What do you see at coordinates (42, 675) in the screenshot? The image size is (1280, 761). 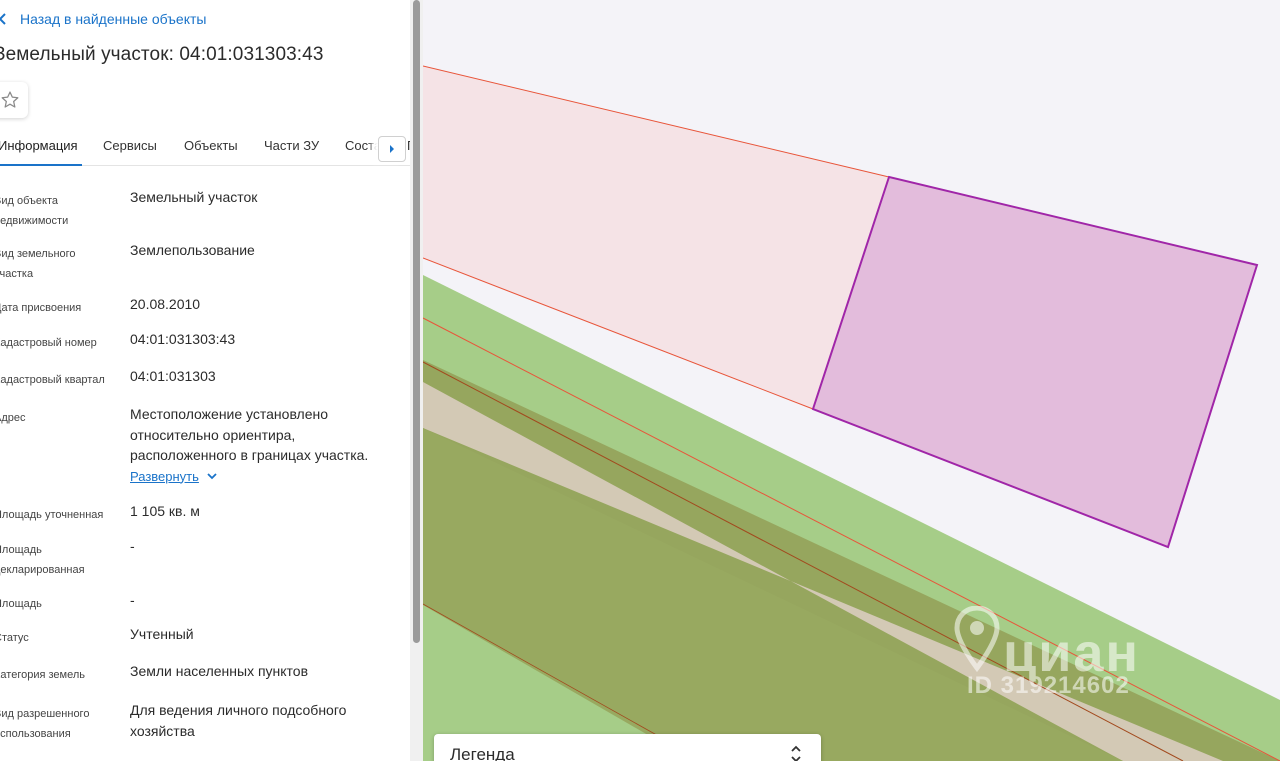 I see `field-label: Категория земель` at bounding box center [42, 675].